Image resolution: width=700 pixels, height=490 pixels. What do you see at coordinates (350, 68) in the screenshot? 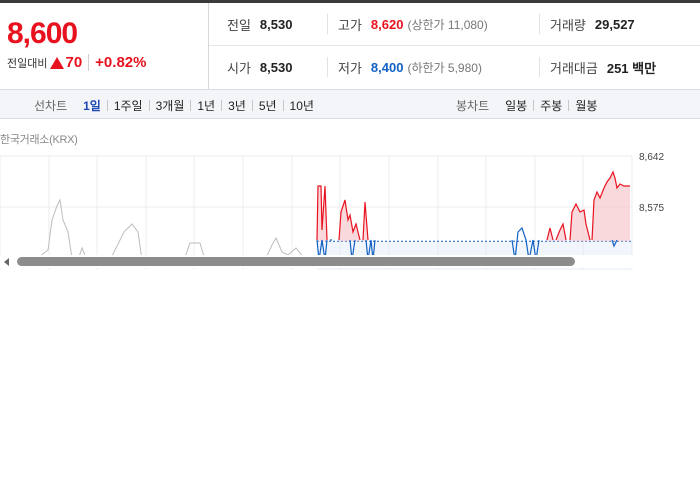
I see `stat-label: 저가` at bounding box center [350, 68].